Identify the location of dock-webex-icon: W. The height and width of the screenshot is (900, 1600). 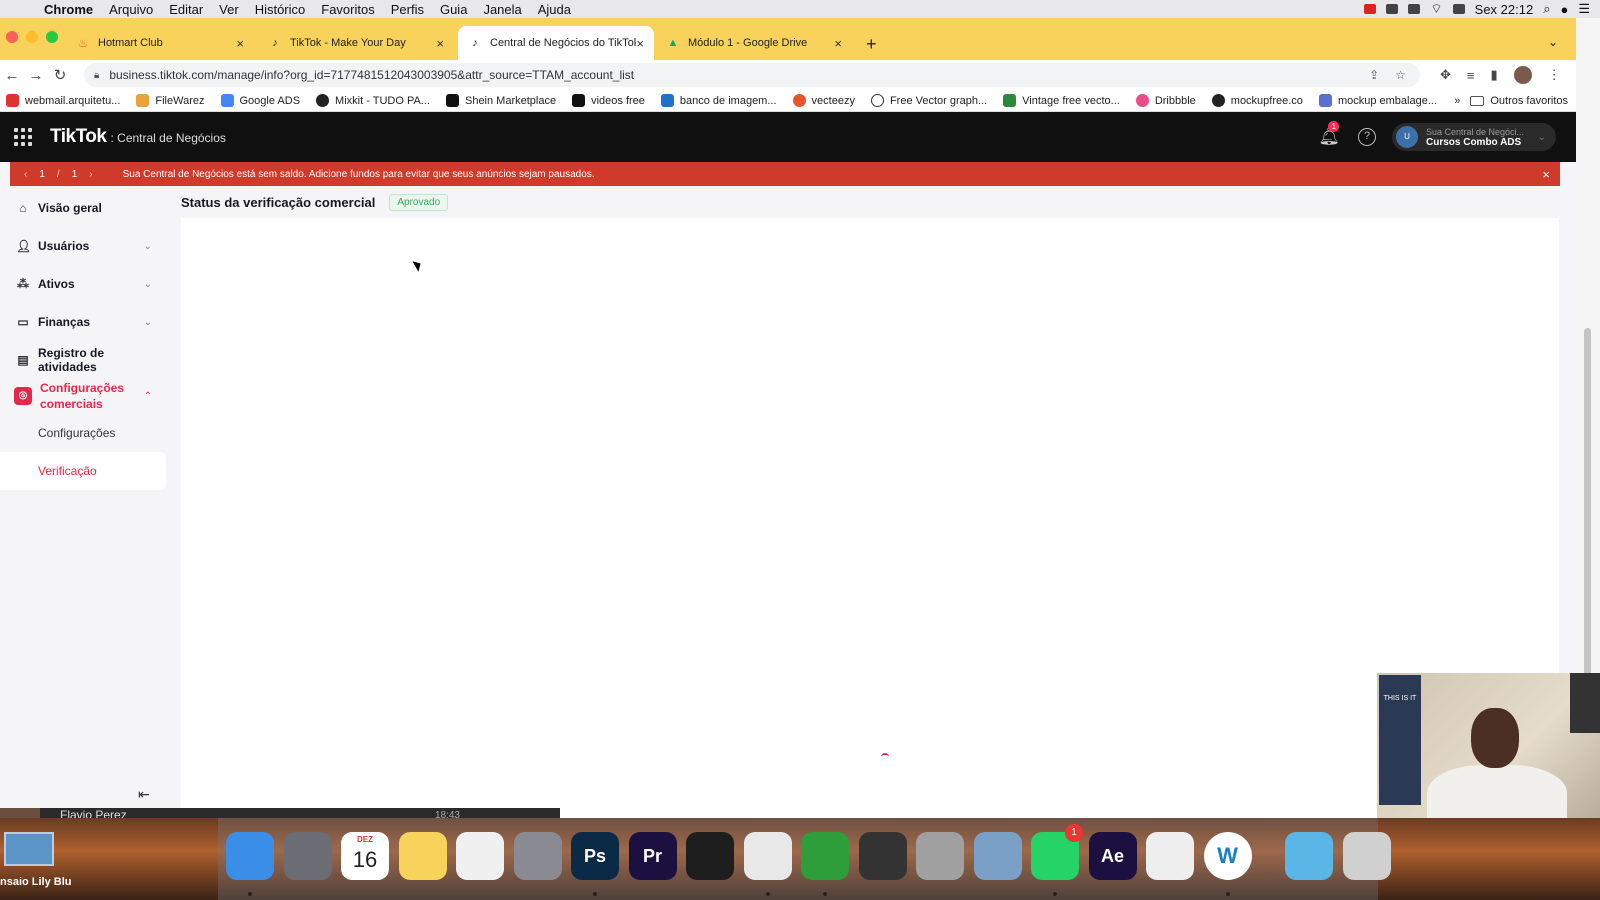
(1227, 856).